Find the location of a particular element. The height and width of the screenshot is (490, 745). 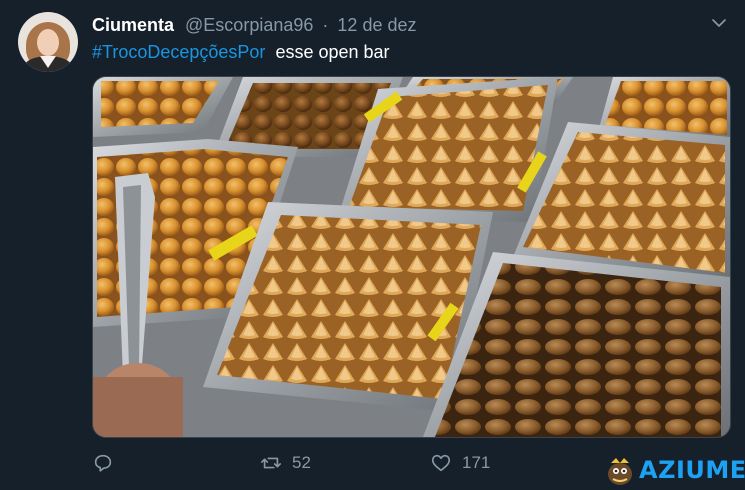

chevron-down-icon is located at coordinates (719, 23).